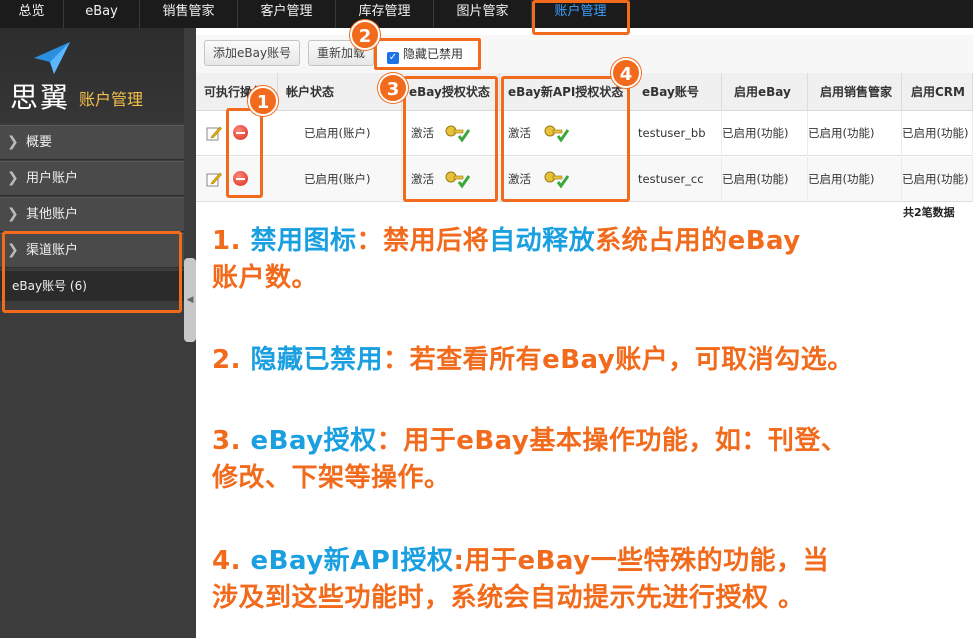 Image resolution: width=973 pixels, height=638 pixels. What do you see at coordinates (92, 286) in the screenshot?
I see `sidebar-subitem-ebay-accounts: eBay账号 (6)` at bounding box center [92, 286].